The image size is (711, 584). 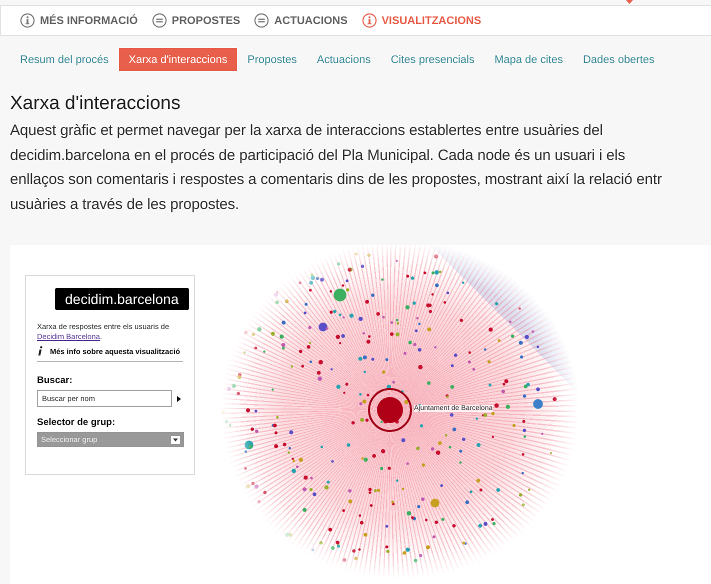 I want to click on page-heading: Xarxa d'interaccions, so click(x=95, y=104).